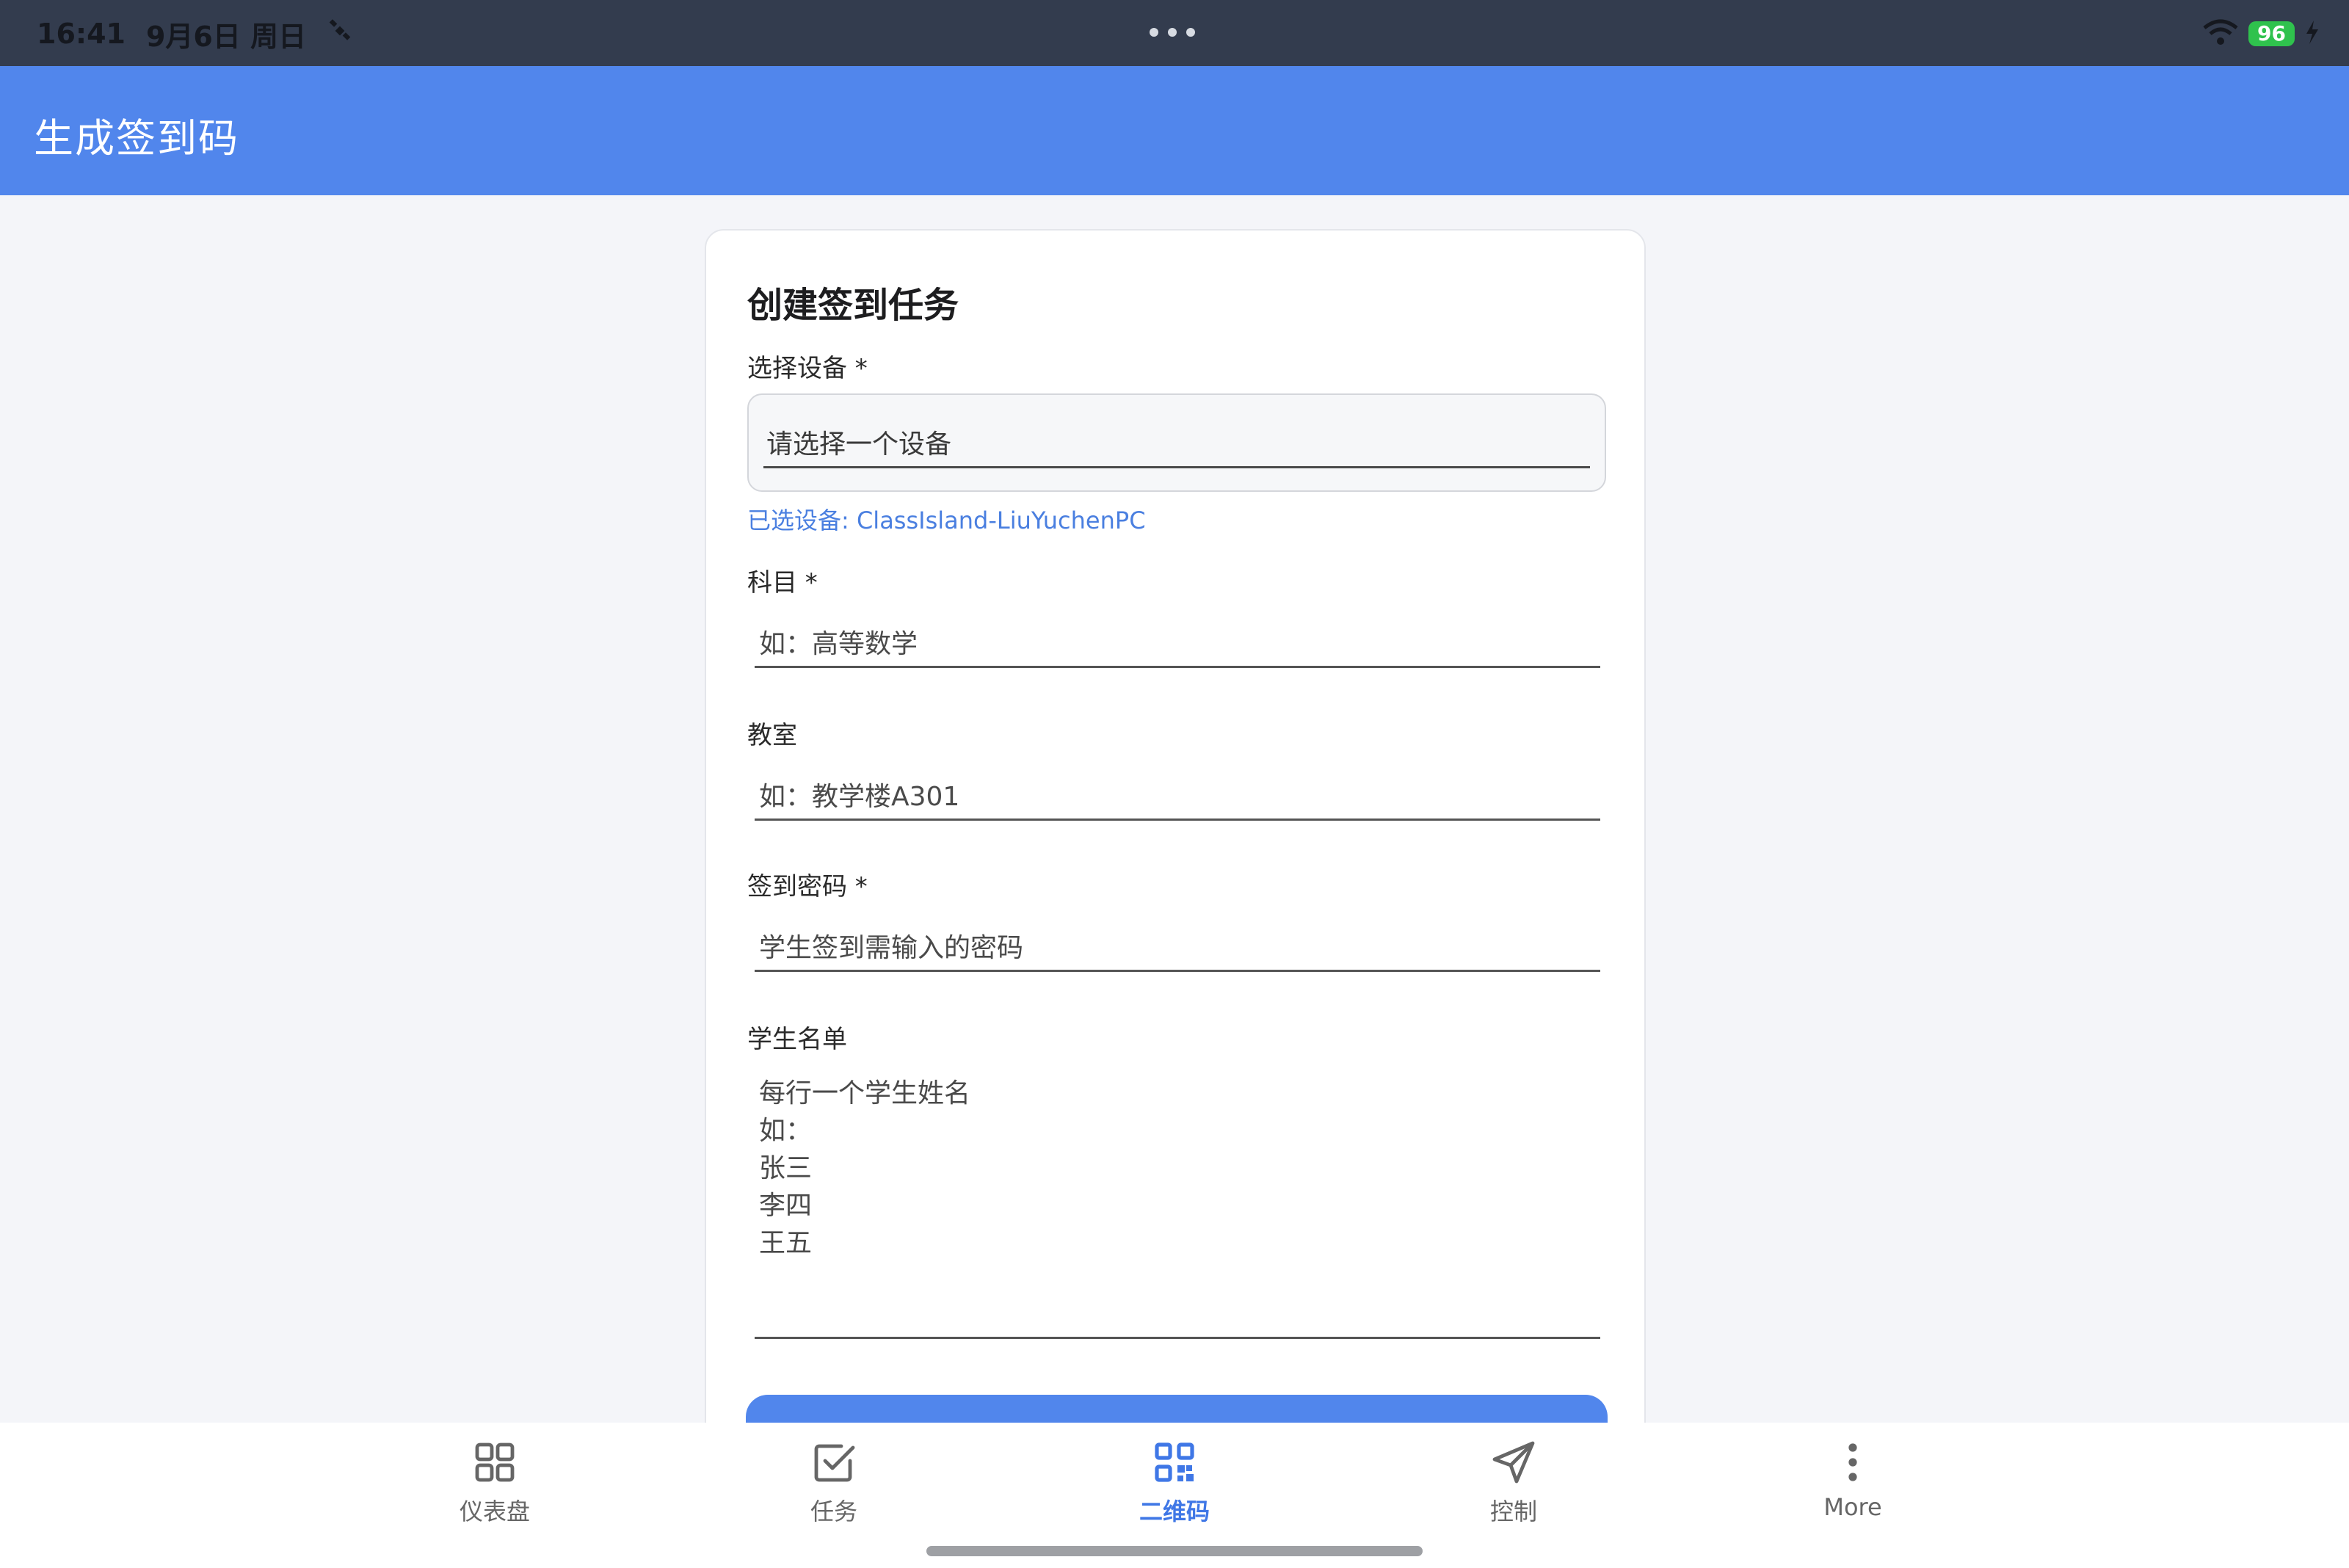  Describe the element at coordinates (2271, 33) in the screenshot. I see `battery-icon: 96` at that location.